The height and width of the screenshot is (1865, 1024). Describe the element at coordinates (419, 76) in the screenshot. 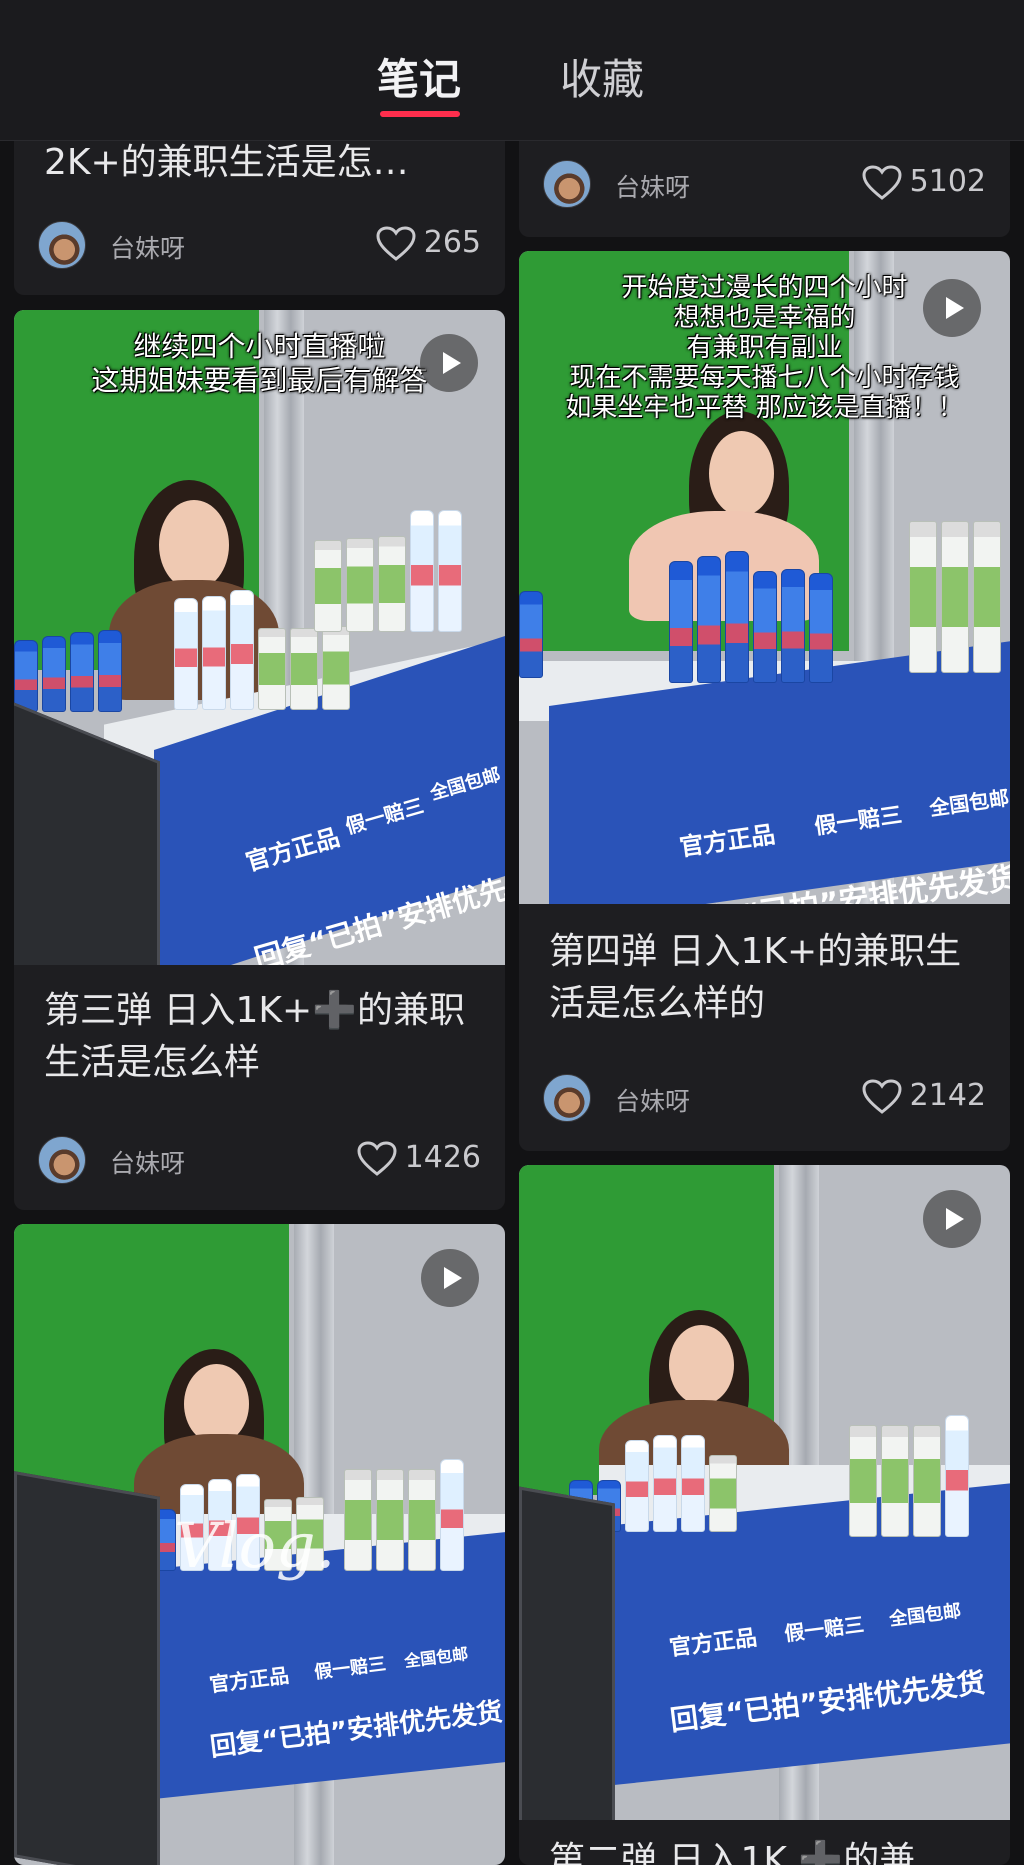

I see `tab-notes: 笔记` at that location.